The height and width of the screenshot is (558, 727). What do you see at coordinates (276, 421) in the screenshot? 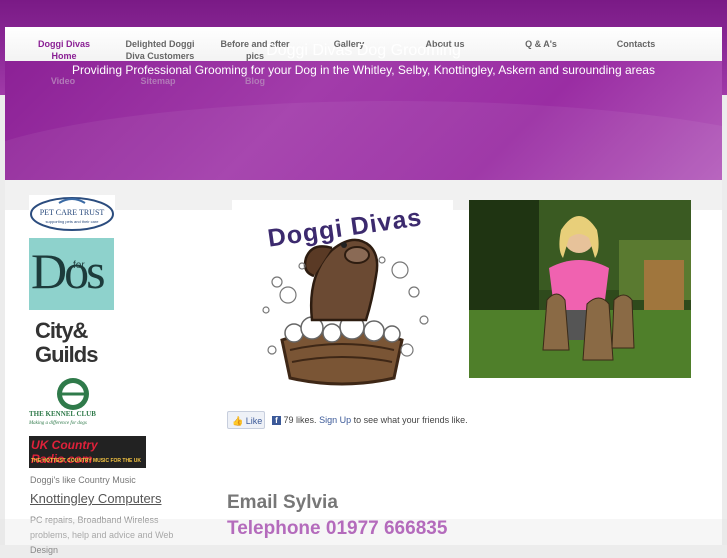
I see `facebook-icon: f` at bounding box center [276, 421].